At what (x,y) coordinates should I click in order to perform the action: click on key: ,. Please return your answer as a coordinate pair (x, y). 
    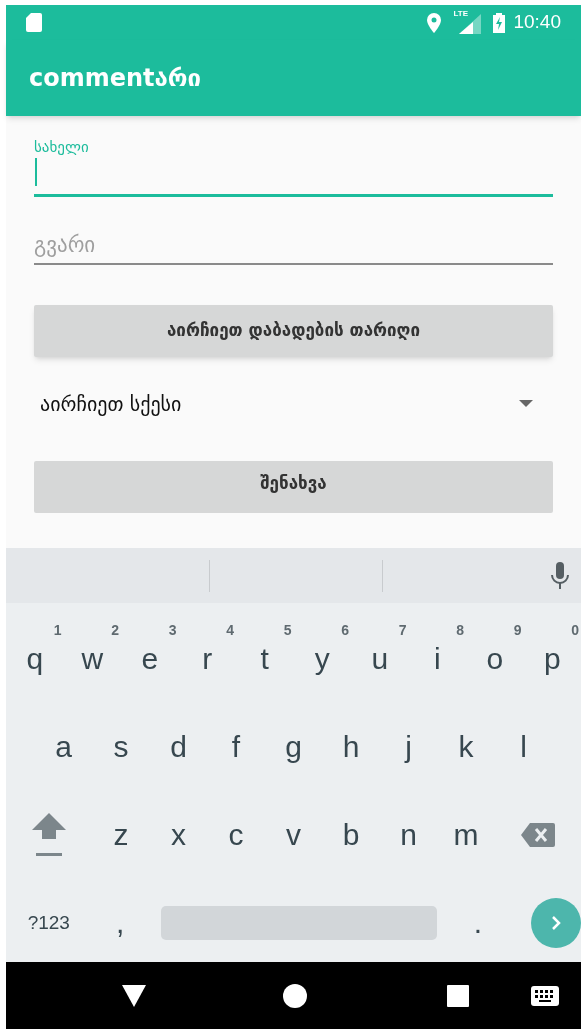
    Looking at the image, I should click on (120, 923).